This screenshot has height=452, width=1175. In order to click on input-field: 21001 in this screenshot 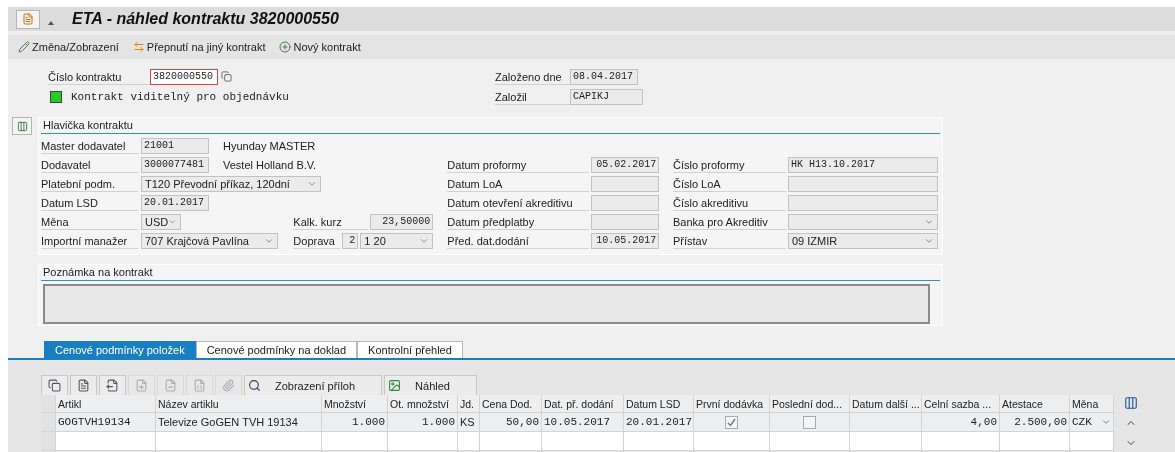, I will do `click(175, 145)`.